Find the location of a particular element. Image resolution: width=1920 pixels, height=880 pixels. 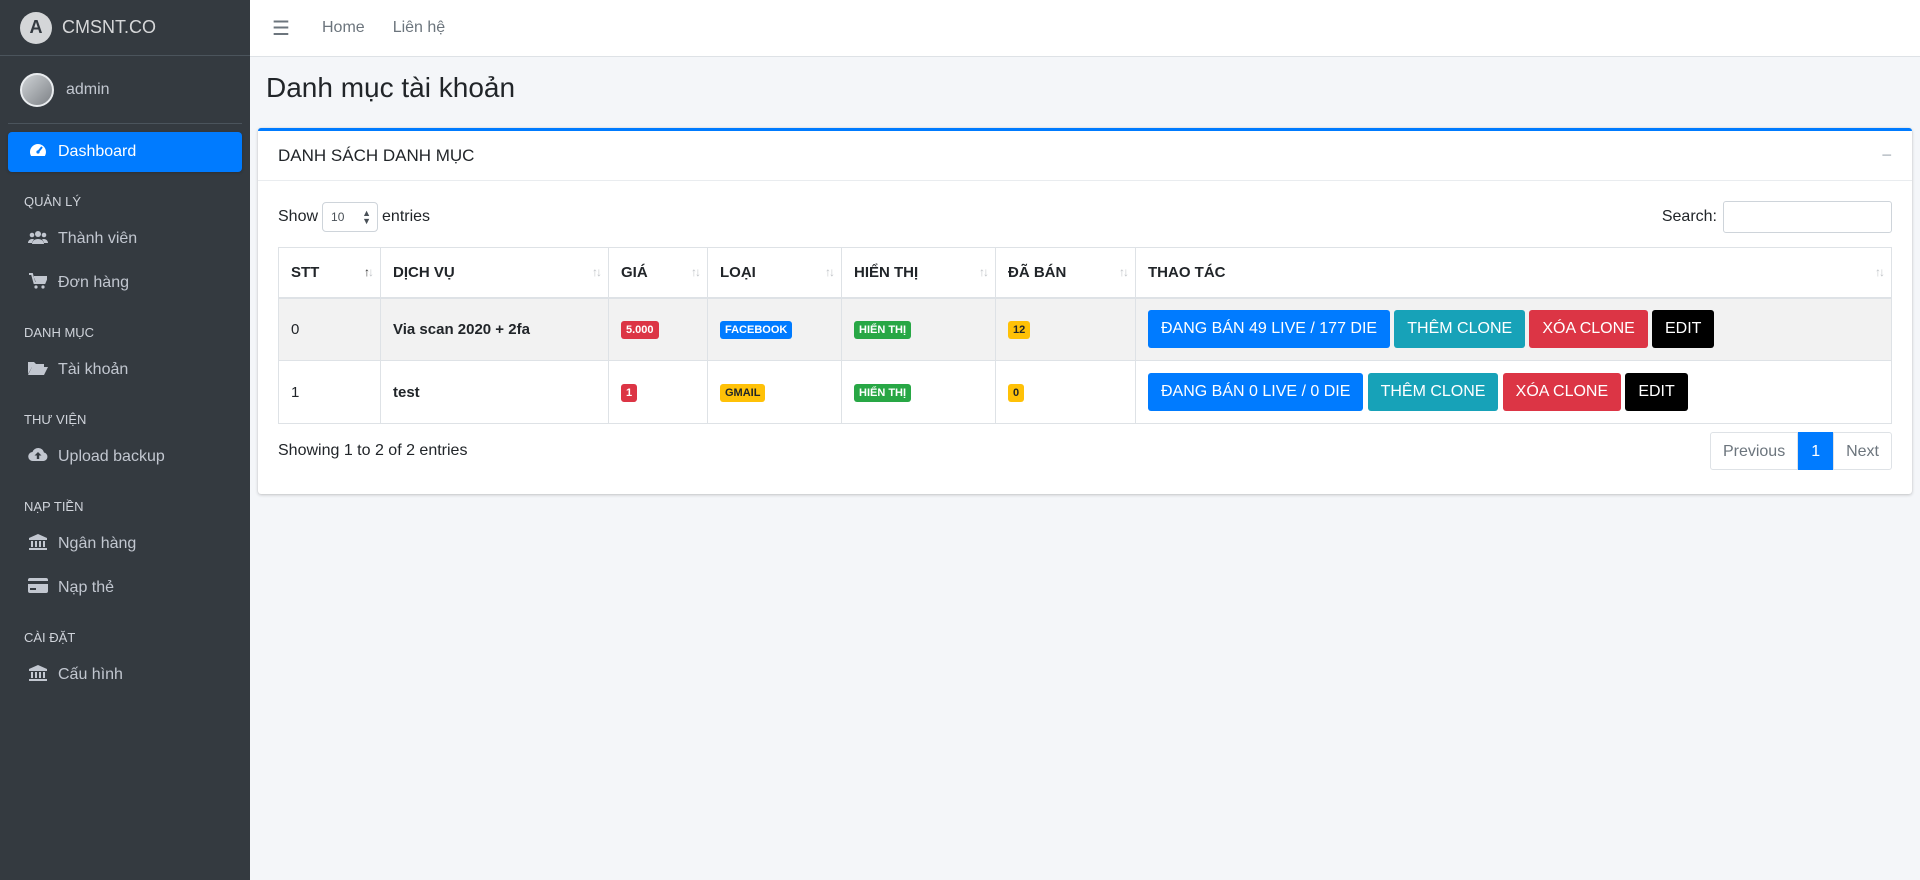

selling-status-button: ĐANG BÁN 49 LIVE / 177 DIE is located at coordinates (1269, 329).